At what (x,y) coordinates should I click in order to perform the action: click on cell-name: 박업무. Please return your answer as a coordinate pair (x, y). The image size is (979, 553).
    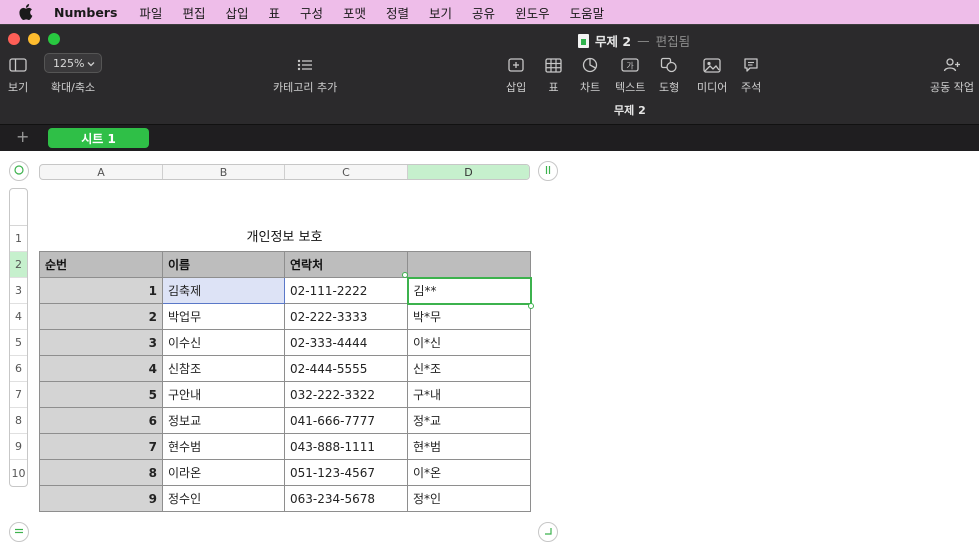
    Looking at the image, I should click on (223, 316).